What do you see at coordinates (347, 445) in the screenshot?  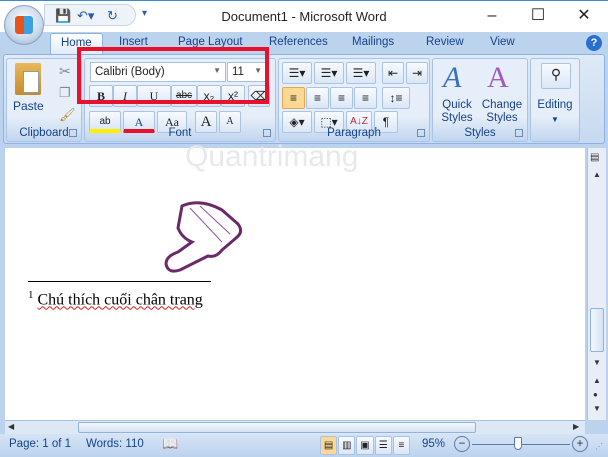 I see `full-screen-reading-icon: ▥` at bounding box center [347, 445].